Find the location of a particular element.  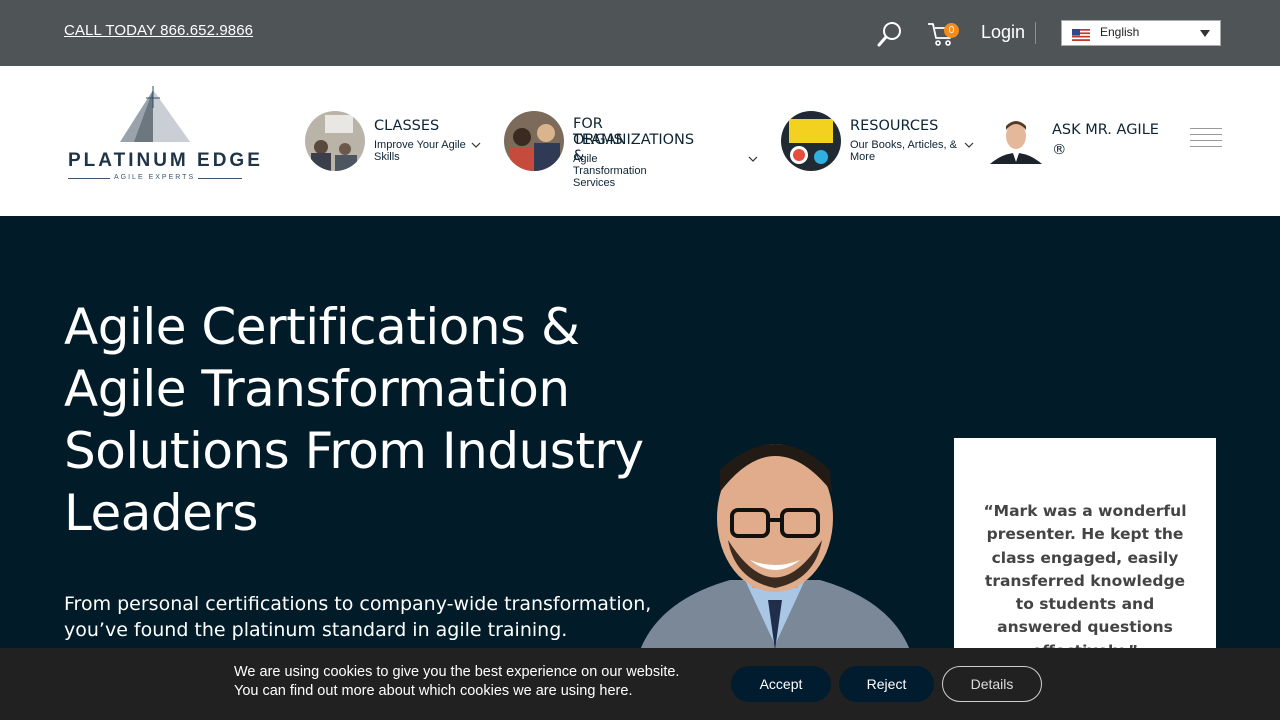

cart-count-badge: 0 is located at coordinates (951, 30).